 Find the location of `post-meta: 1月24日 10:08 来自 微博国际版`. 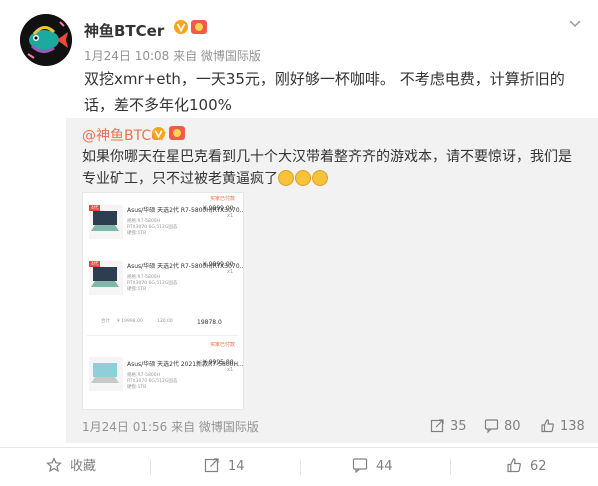

post-meta: 1月24日 10:08 来自 微博国际版 is located at coordinates (172, 56).